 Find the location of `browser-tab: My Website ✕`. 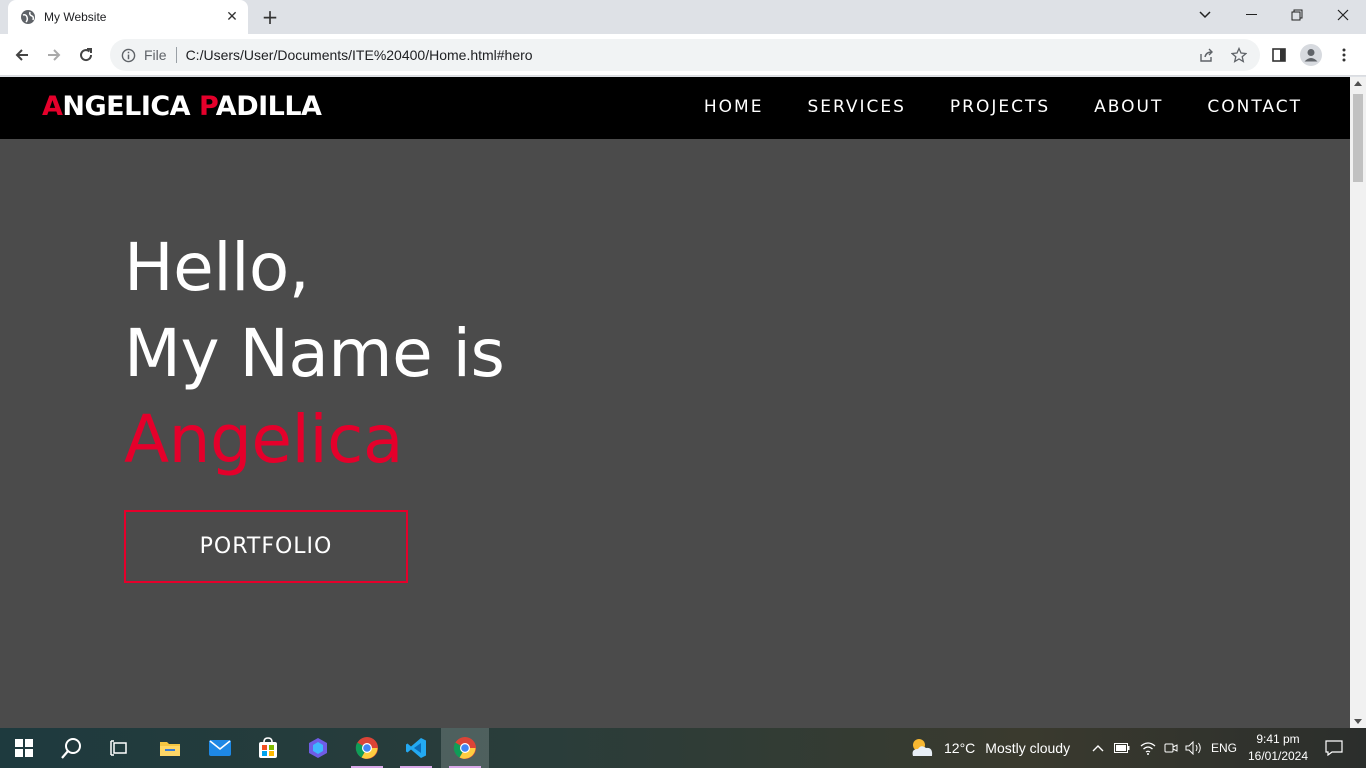

browser-tab: My Website ✕ is located at coordinates (128, 17).